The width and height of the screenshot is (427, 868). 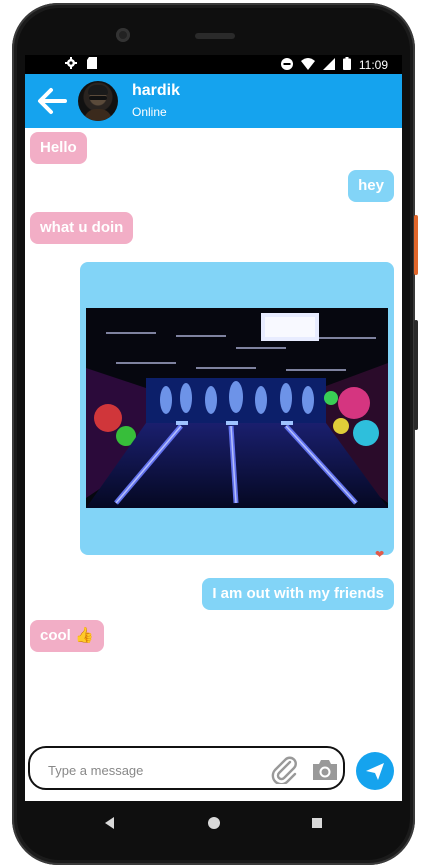 I want to click on back-button, so click(x=52, y=101).